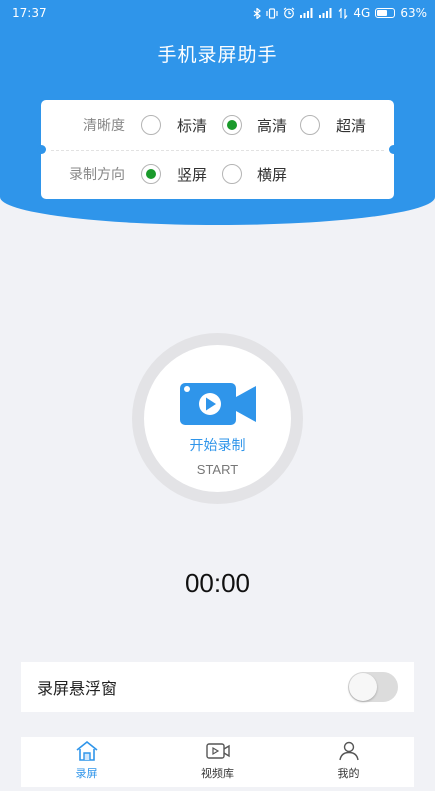 The height and width of the screenshot is (791, 435). I want to click on floating-window-row: 录屏悬浮窗, so click(217, 687).